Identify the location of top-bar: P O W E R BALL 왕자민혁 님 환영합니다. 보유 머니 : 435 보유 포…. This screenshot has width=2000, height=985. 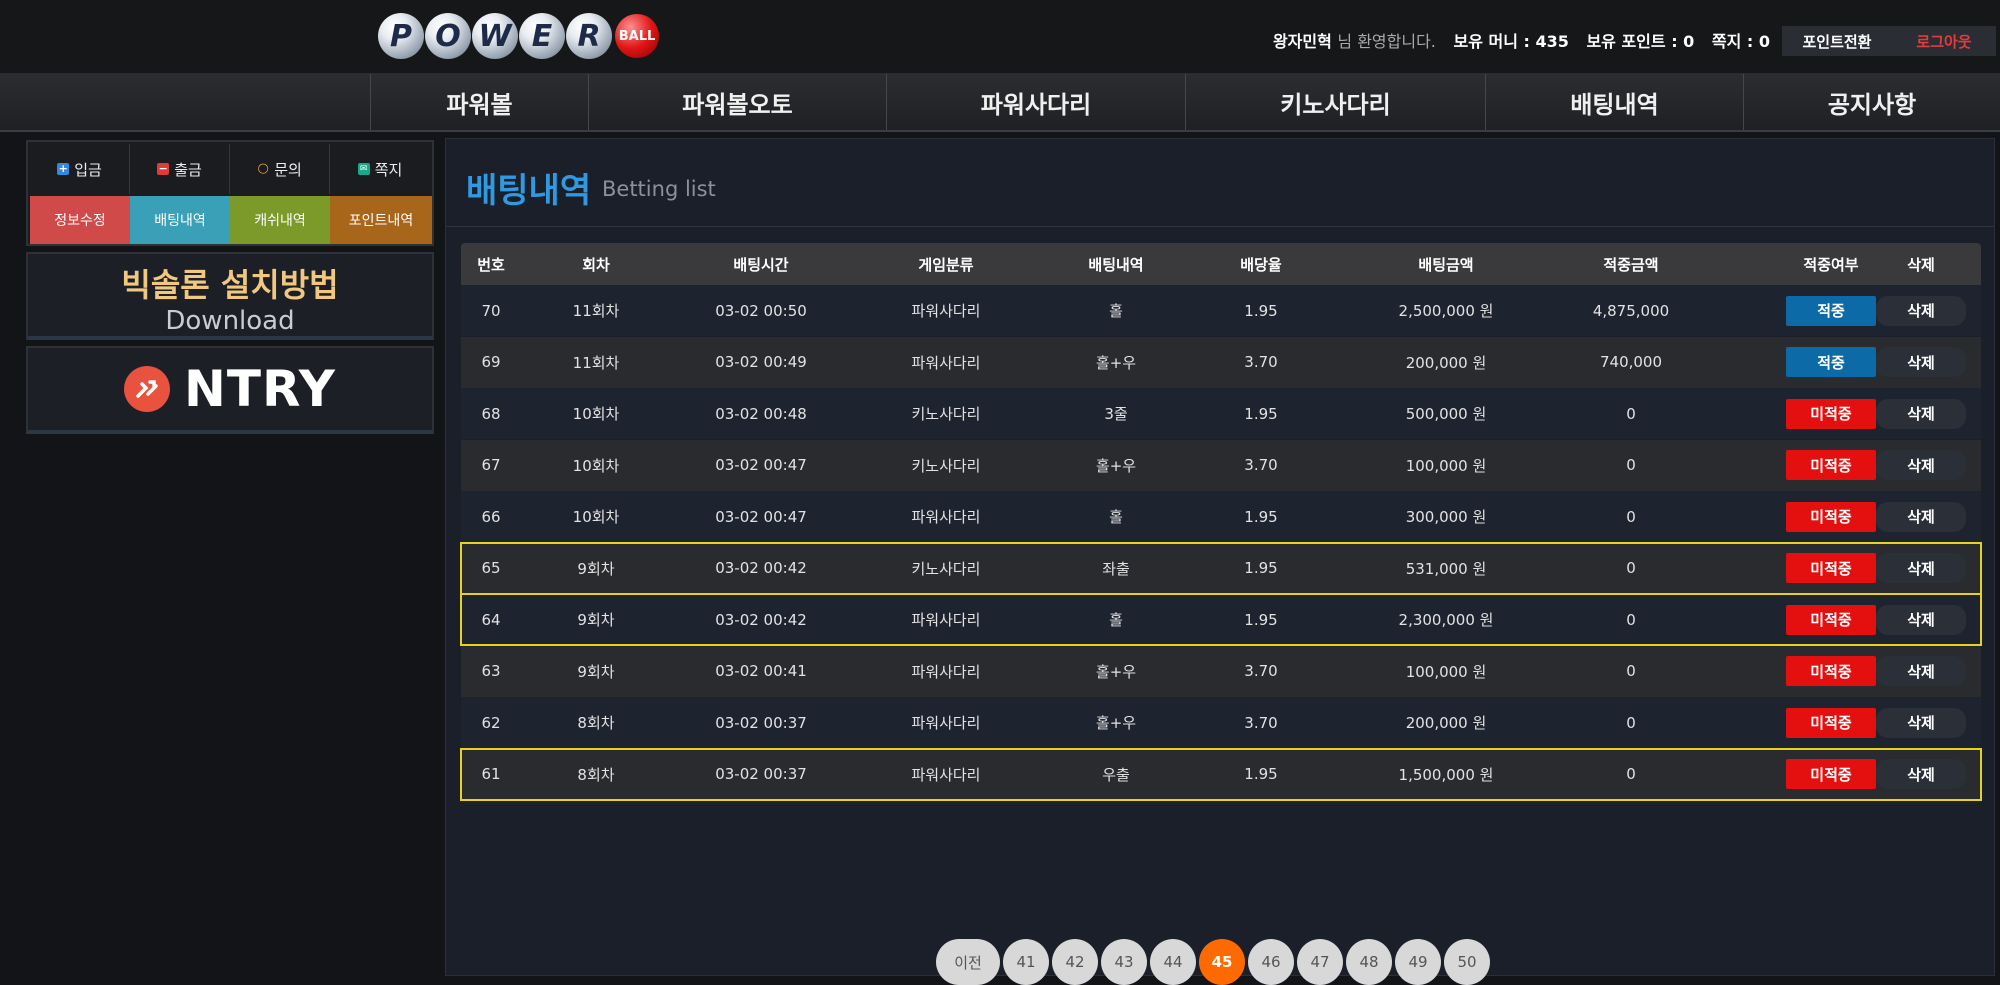
(1000, 37).